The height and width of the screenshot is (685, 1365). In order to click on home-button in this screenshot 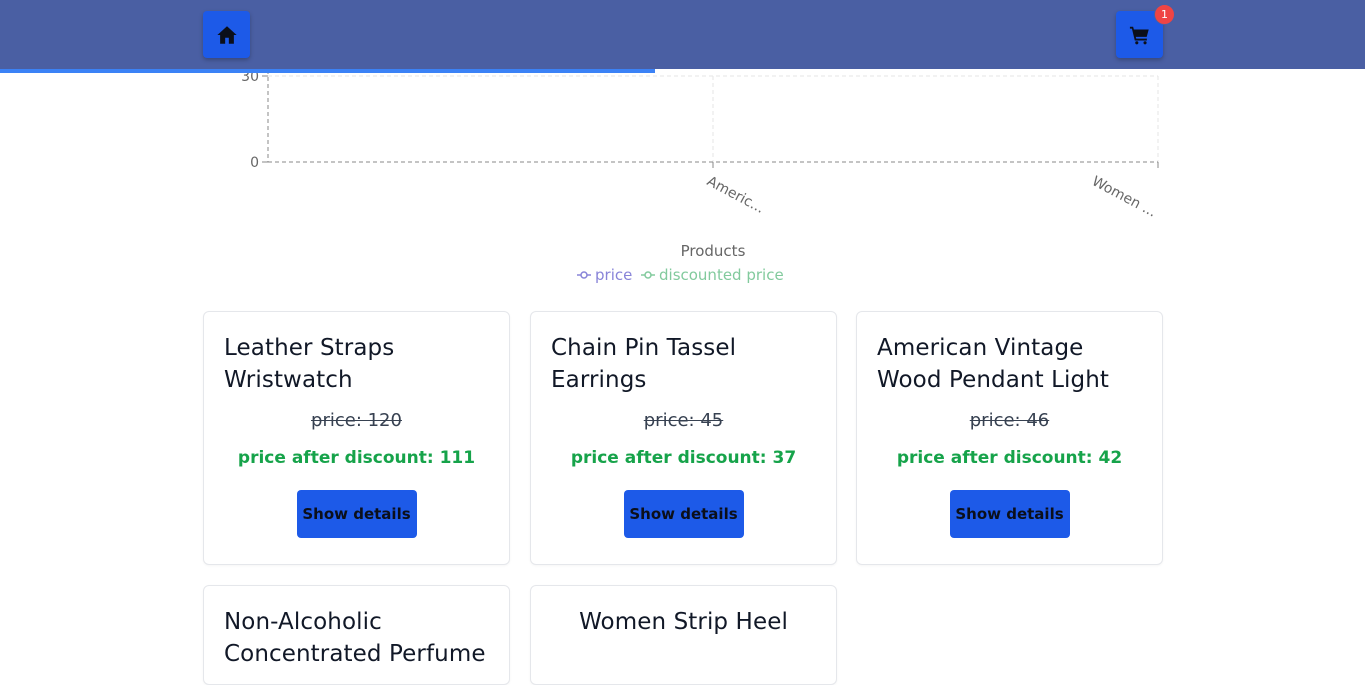, I will do `click(226, 34)`.